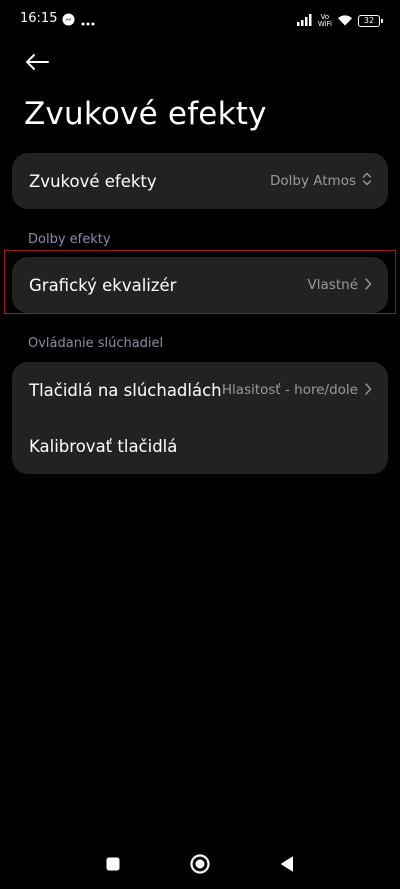 This screenshot has width=400, height=889. I want to click on messenger-icon, so click(68, 20).